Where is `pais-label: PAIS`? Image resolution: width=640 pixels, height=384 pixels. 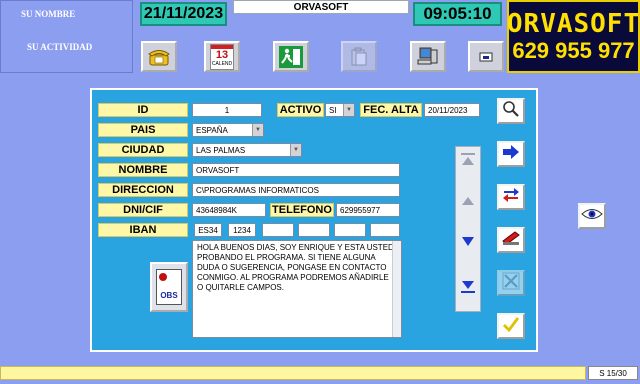 pais-label: PAIS is located at coordinates (143, 130).